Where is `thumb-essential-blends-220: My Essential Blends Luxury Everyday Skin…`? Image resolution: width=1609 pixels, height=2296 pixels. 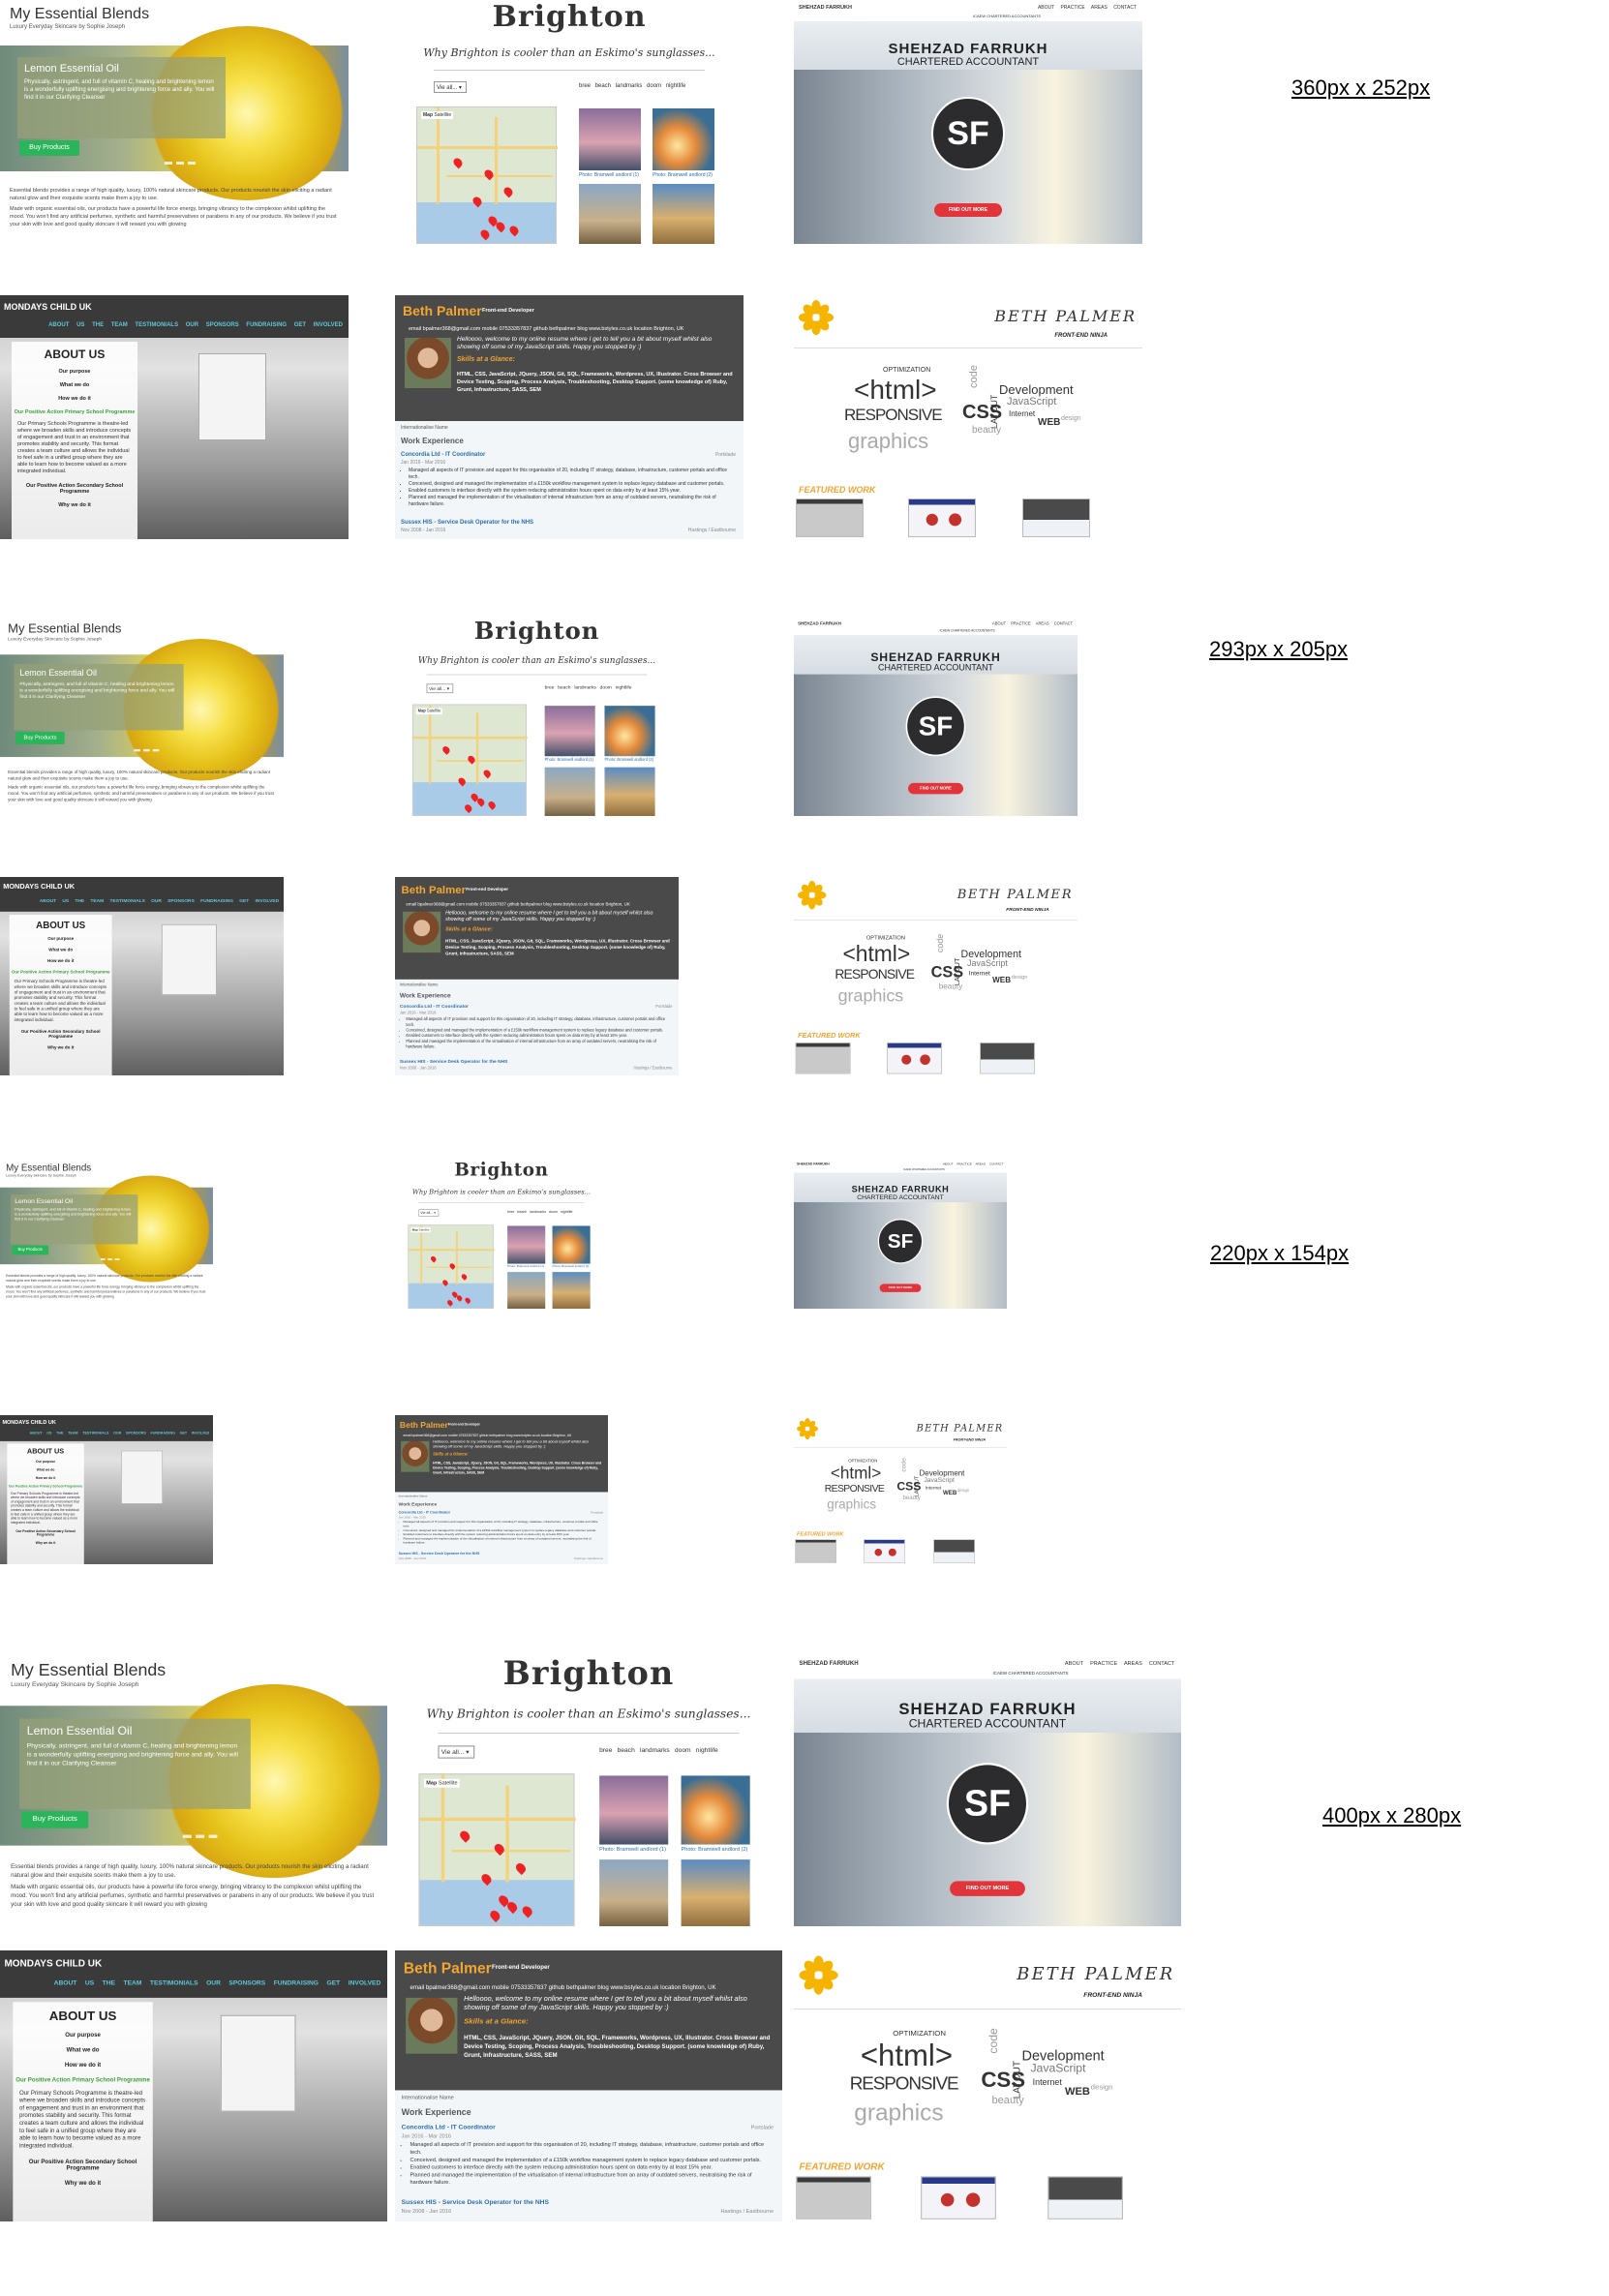 thumb-essential-blends-220: My Essential Blends Luxury Everyday Skin… is located at coordinates (107, 1234).